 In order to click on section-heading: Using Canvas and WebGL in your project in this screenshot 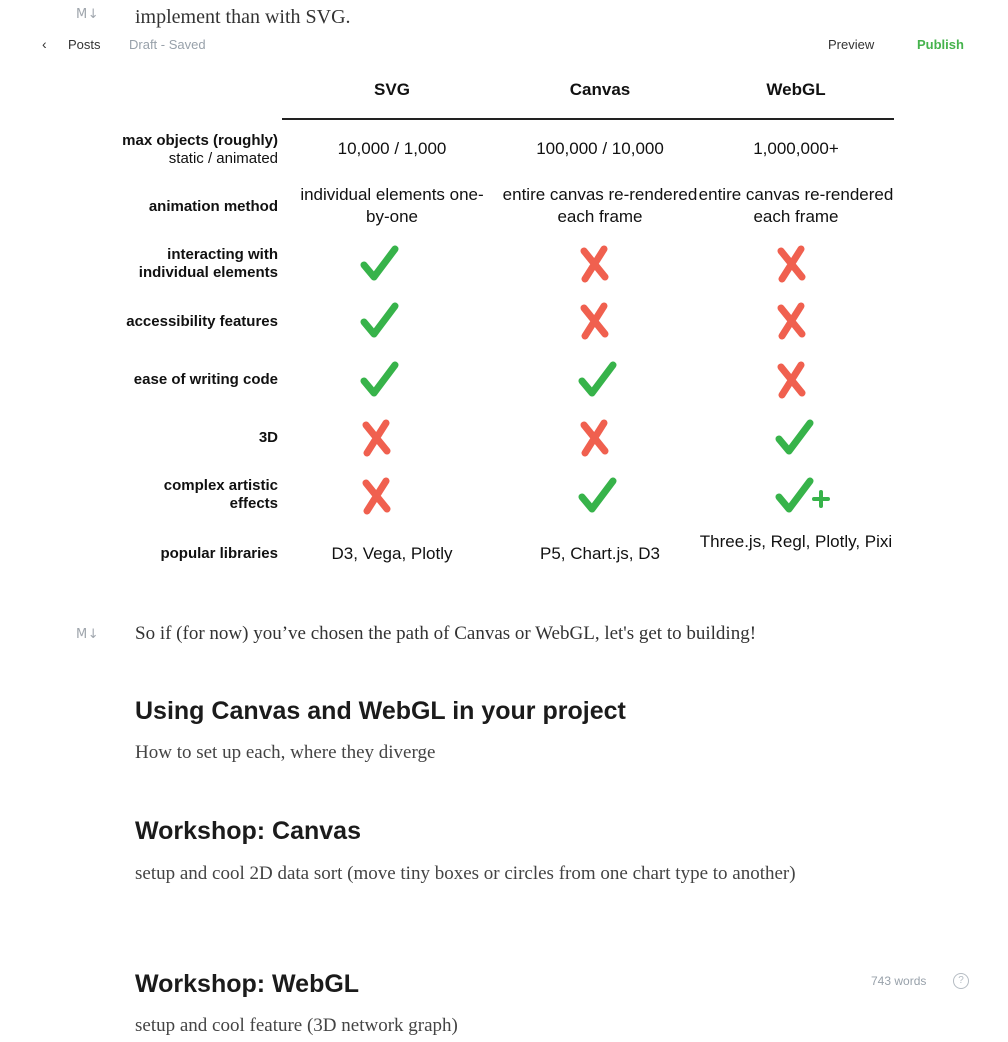, I will do `click(380, 711)`.